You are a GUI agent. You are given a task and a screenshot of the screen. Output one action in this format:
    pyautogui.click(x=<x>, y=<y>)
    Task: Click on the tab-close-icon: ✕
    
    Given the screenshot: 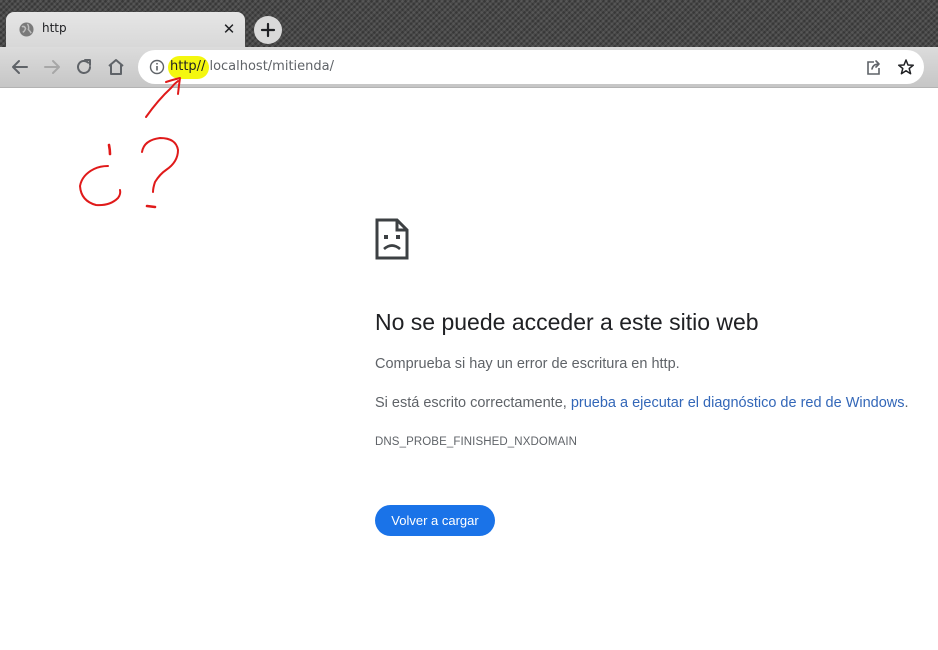 What is the action you would take?
    pyautogui.click(x=229, y=29)
    